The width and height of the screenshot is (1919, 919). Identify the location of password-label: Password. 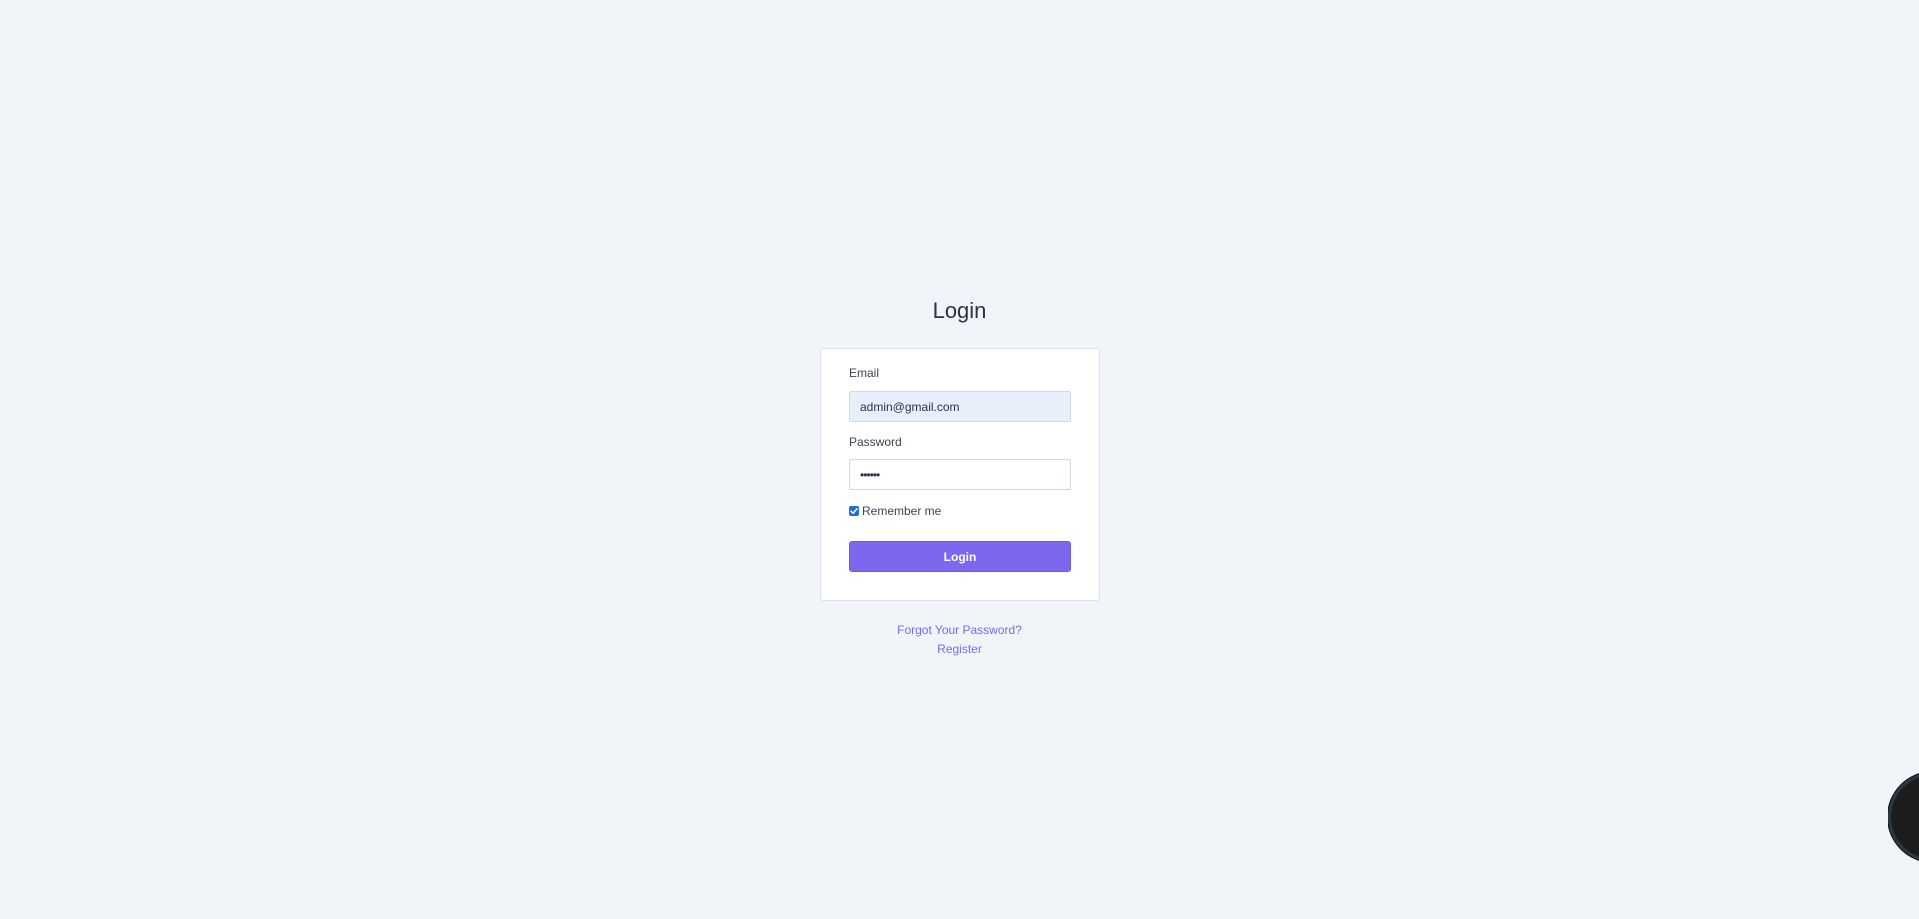
(875, 442).